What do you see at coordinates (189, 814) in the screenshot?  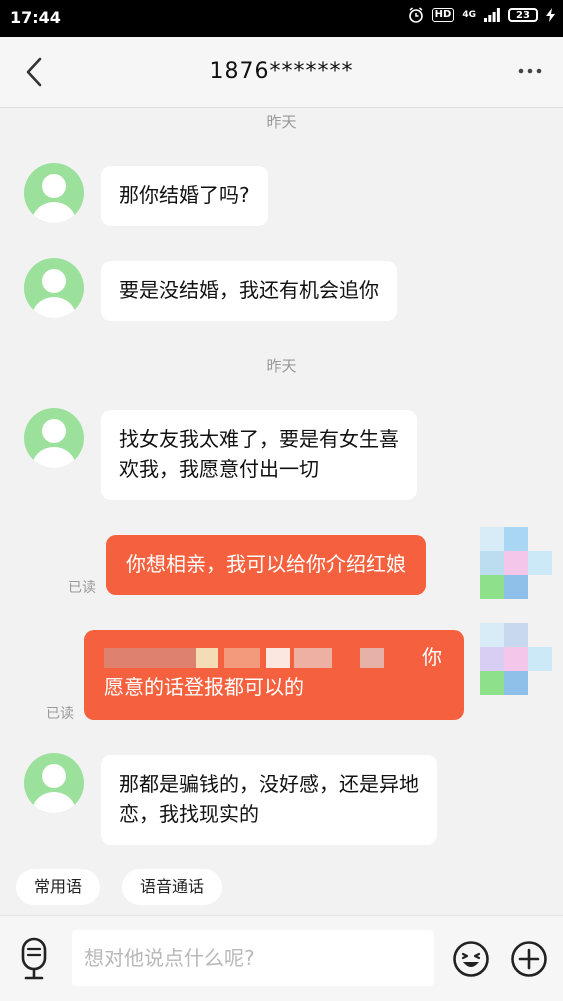 I see `message-line: 恋，我找现实的` at bounding box center [189, 814].